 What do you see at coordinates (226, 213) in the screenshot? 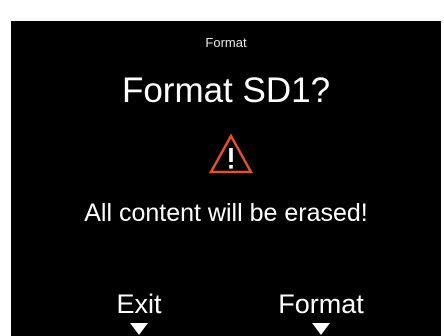
I see `erase-warning-message: All content will be erased!` at bounding box center [226, 213].